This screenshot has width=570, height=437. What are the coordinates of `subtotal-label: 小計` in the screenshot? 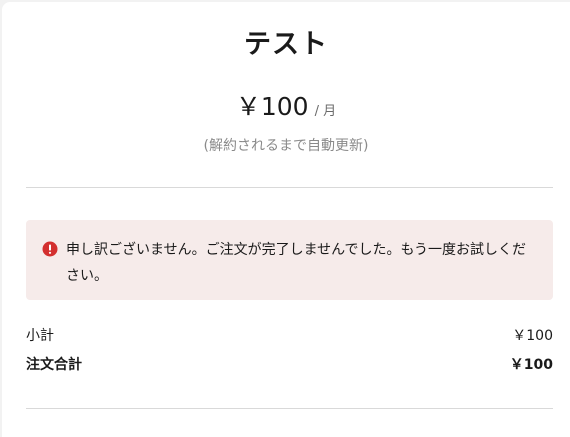 It's located at (40, 336).